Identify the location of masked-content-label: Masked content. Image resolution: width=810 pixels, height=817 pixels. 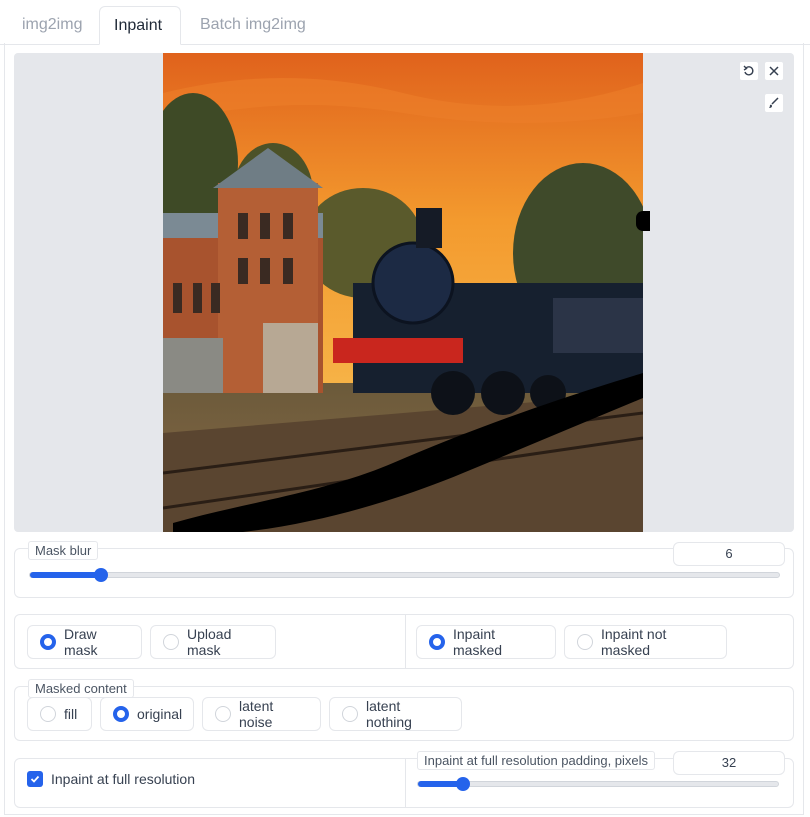
(81, 688).